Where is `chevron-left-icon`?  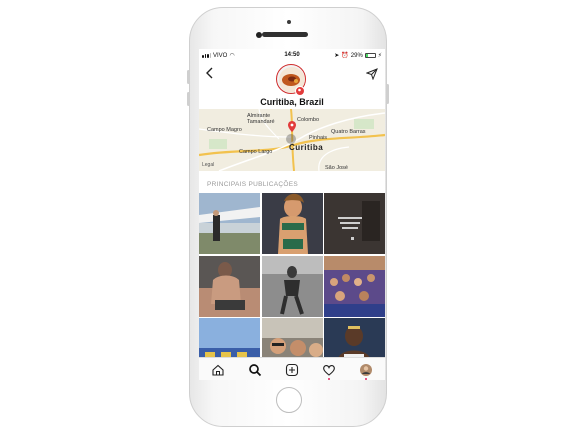 chevron-left-icon is located at coordinates (209, 73).